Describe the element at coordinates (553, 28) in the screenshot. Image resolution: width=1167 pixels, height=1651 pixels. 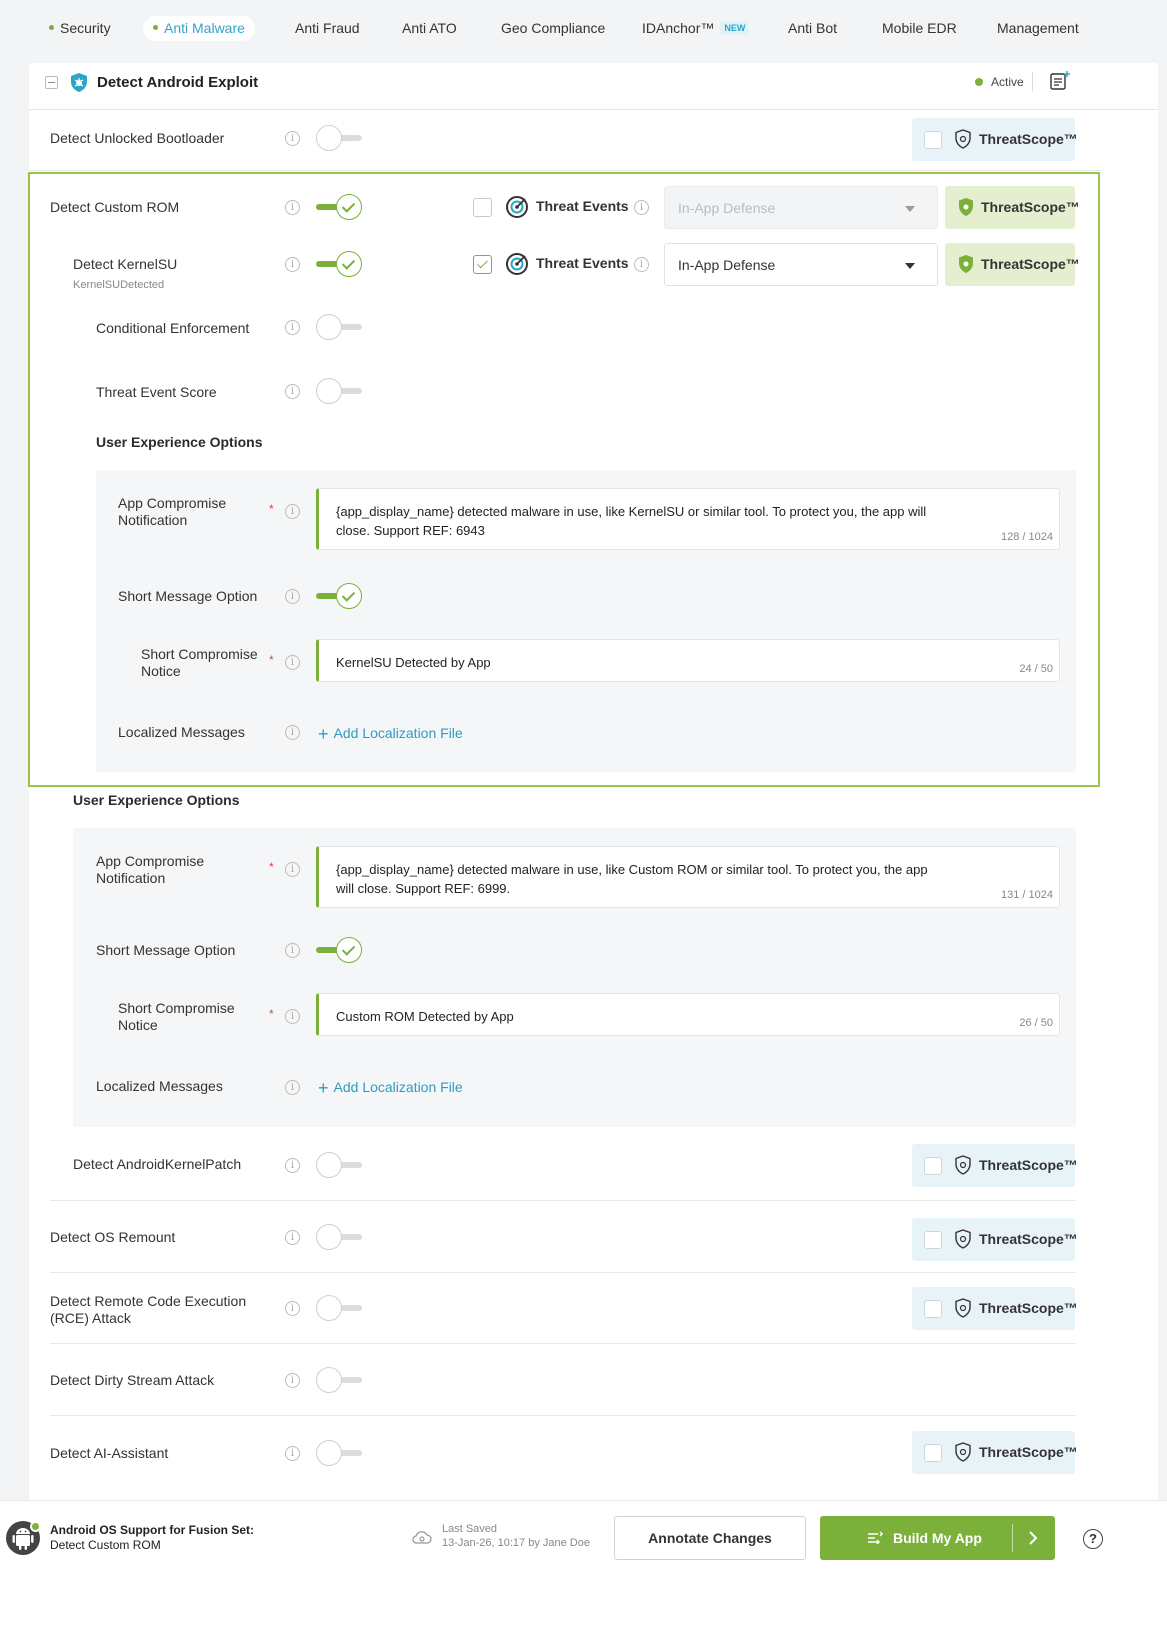
I see `tab-geo-compliance: Geo Compliance` at that location.